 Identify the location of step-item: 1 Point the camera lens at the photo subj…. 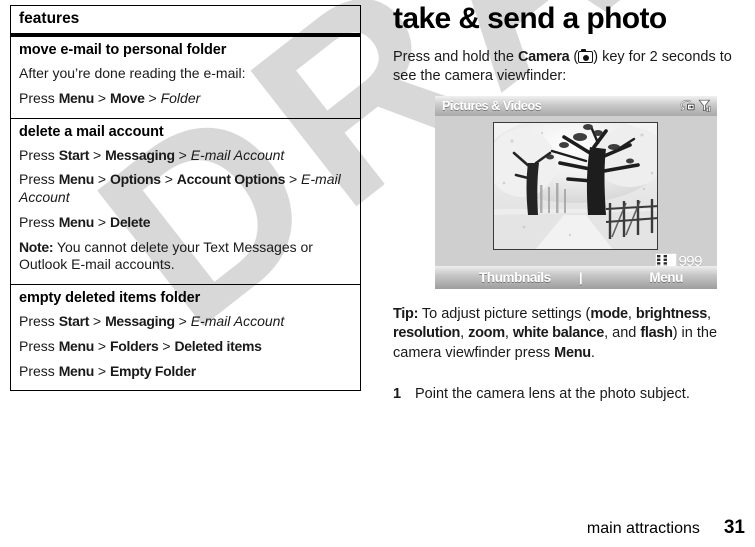
(567, 394).